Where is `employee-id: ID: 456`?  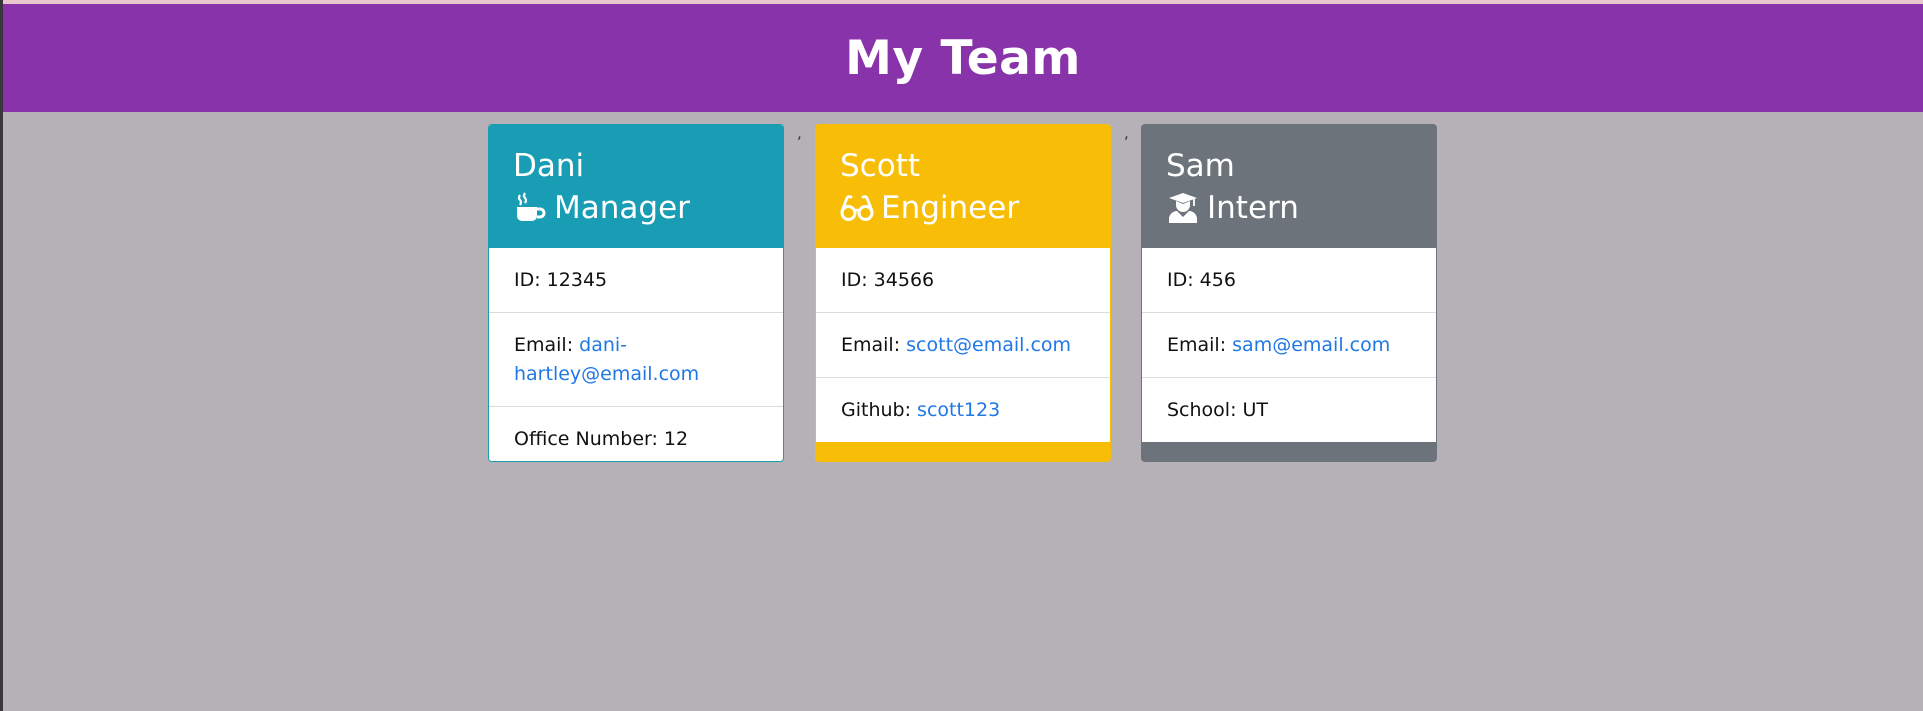
employee-id: ID: 456 is located at coordinates (1201, 280).